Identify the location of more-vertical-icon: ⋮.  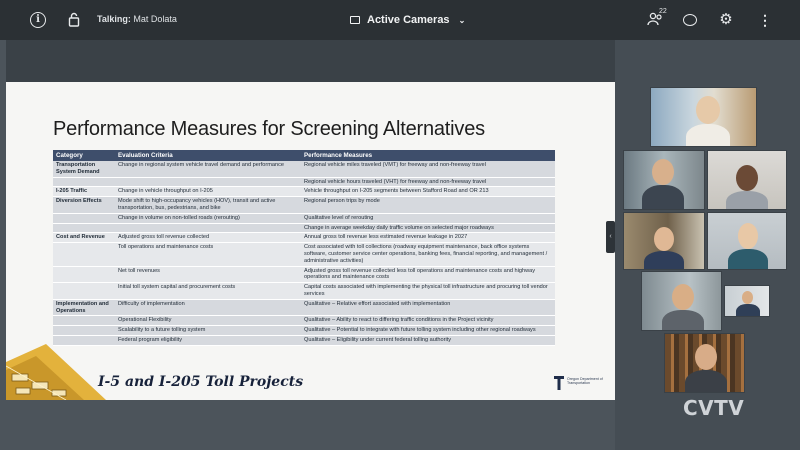
(765, 20).